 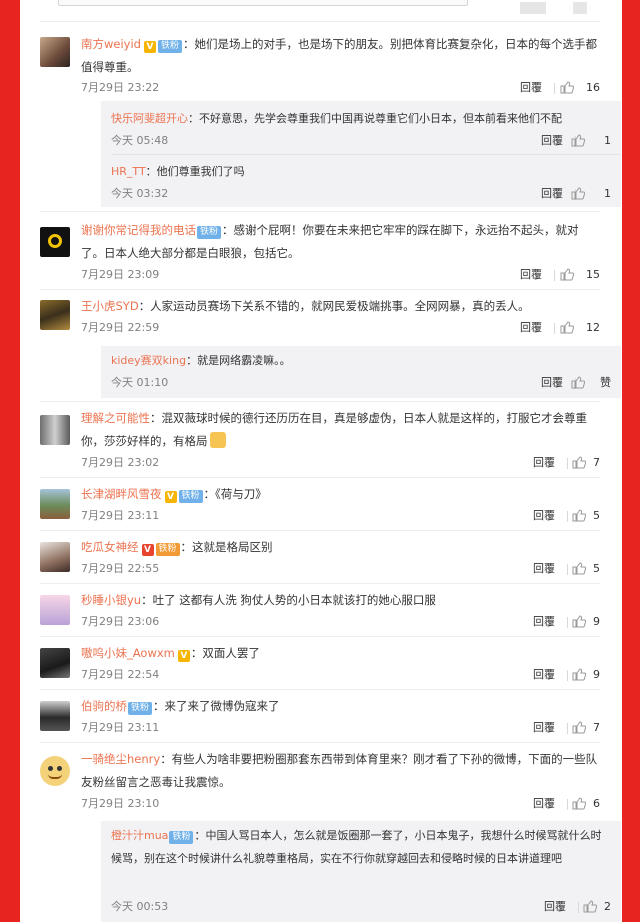 I want to click on like-button: 赞, so click(x=591, y=383).